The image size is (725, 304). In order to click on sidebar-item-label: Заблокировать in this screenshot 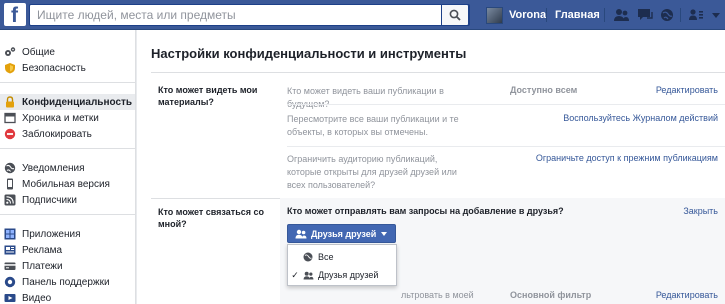, I will do `click(57, 134)`.